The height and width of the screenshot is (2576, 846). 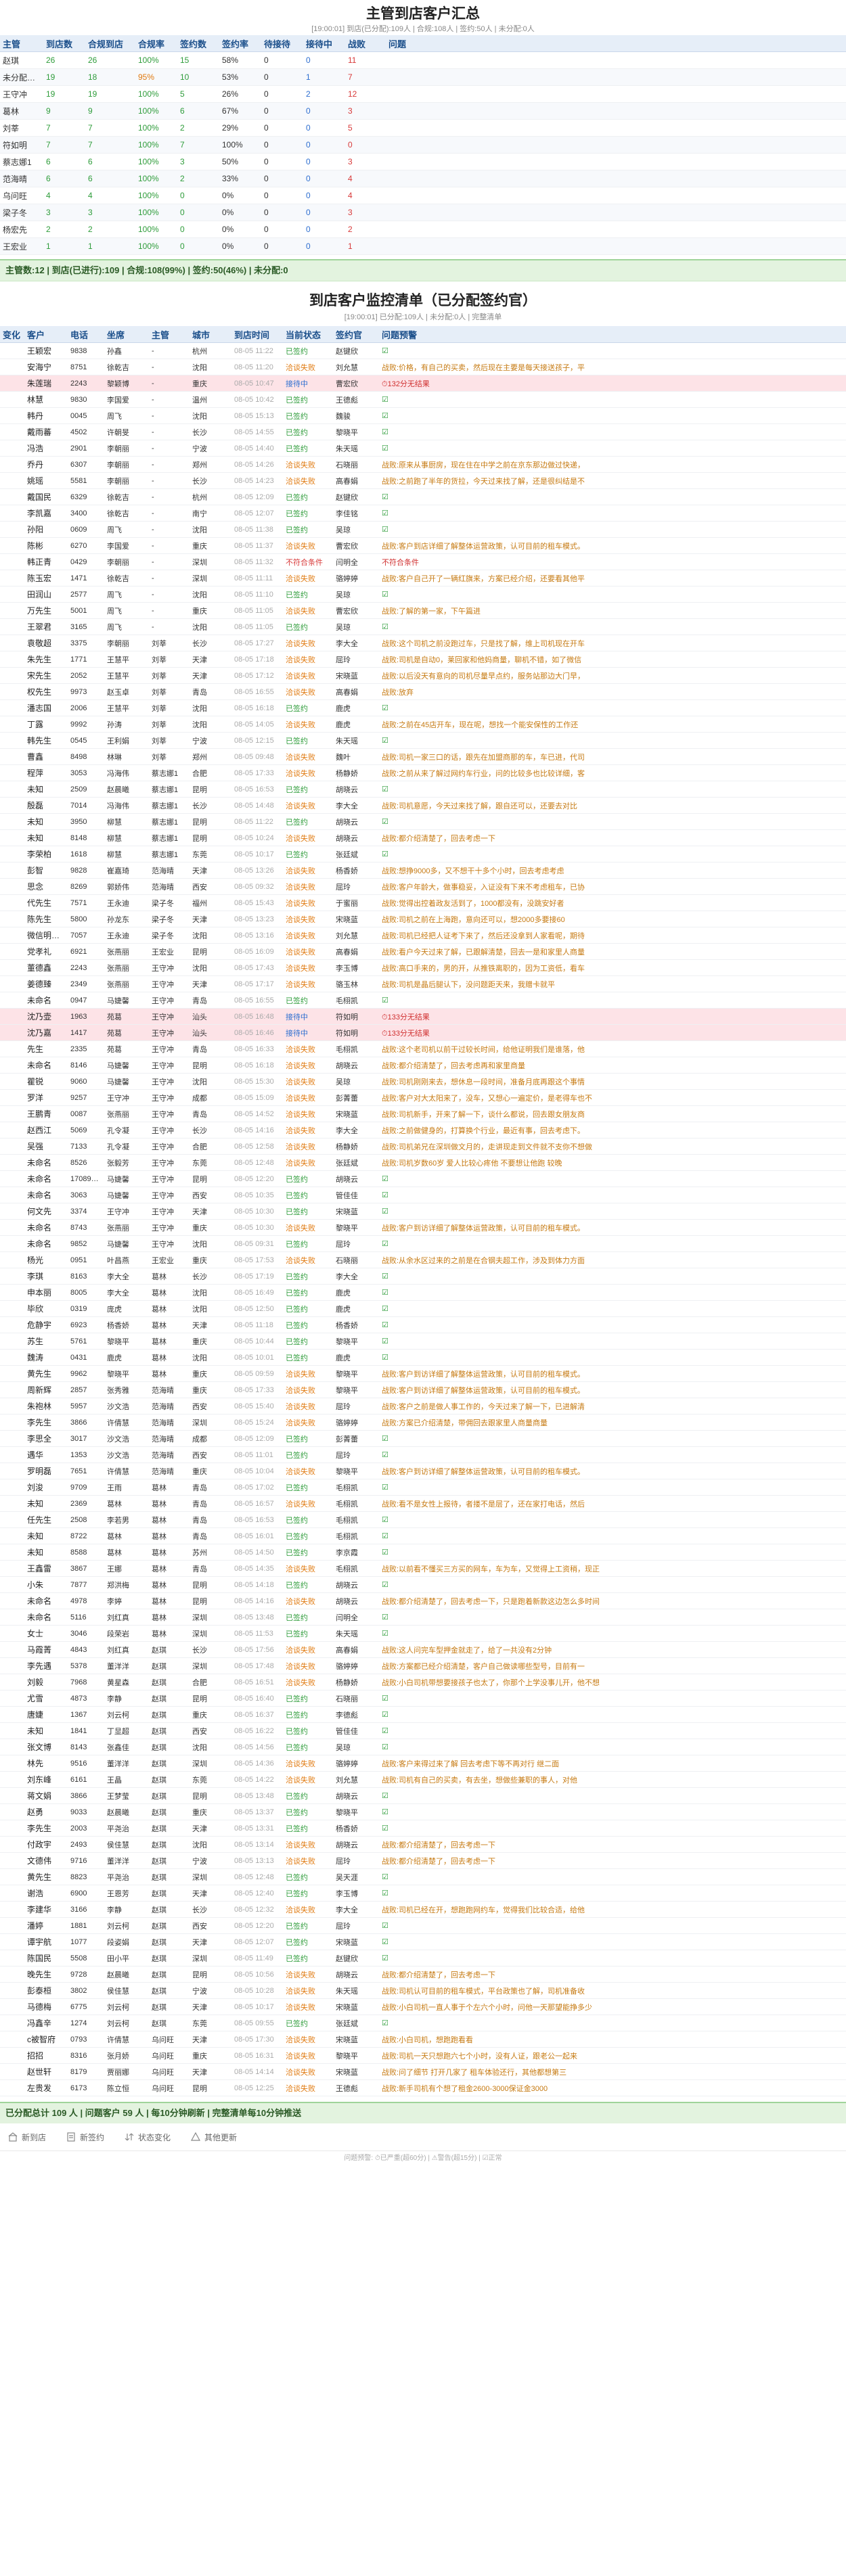 I want to click on detail-cell: 吴琼, so click(x=356, y=626).